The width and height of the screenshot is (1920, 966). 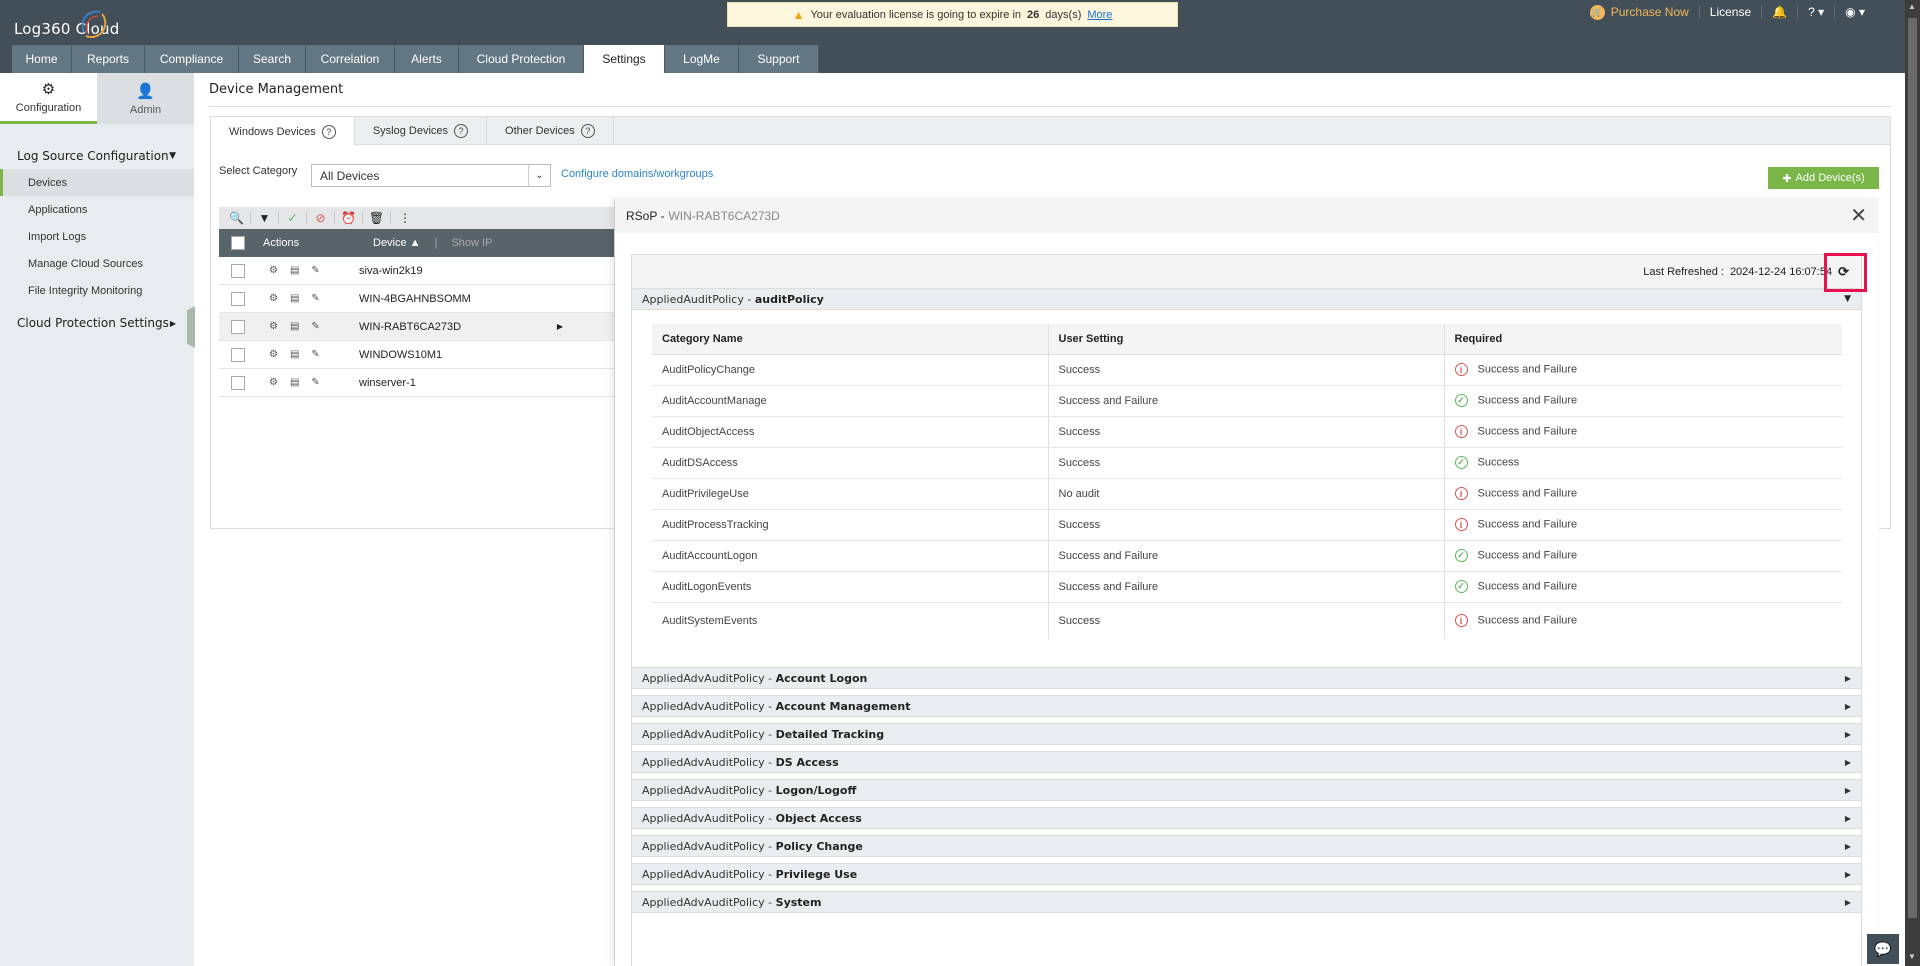 What do you see at coordinates (1858, 216) in the screenshot?
I see `close-icon: ✕` at bounding box center [1858, 216].